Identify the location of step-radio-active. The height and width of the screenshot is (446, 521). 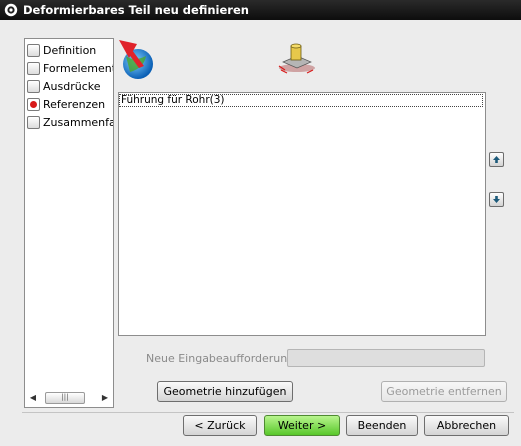
(33, 104).